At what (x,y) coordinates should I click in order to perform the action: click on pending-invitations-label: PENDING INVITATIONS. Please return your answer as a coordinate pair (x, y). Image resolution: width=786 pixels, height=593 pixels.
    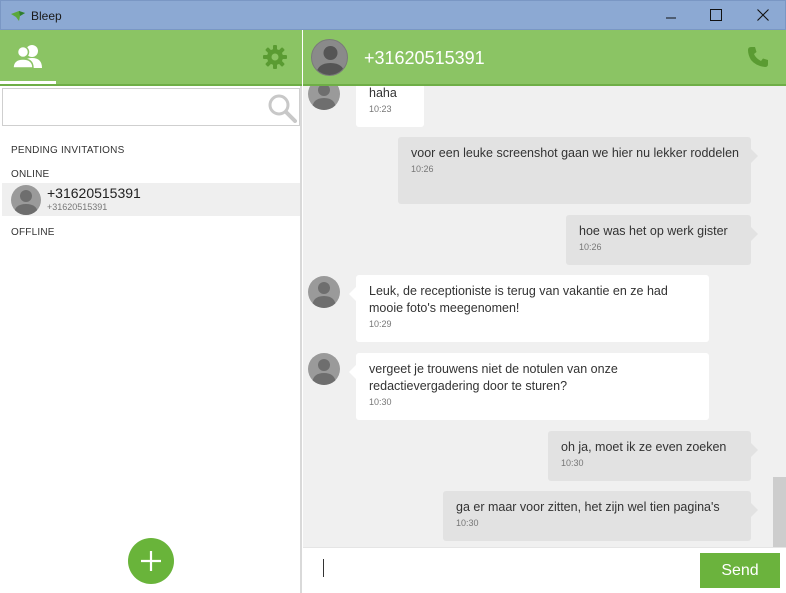
    Looking at the image, I should click on (68, 150).